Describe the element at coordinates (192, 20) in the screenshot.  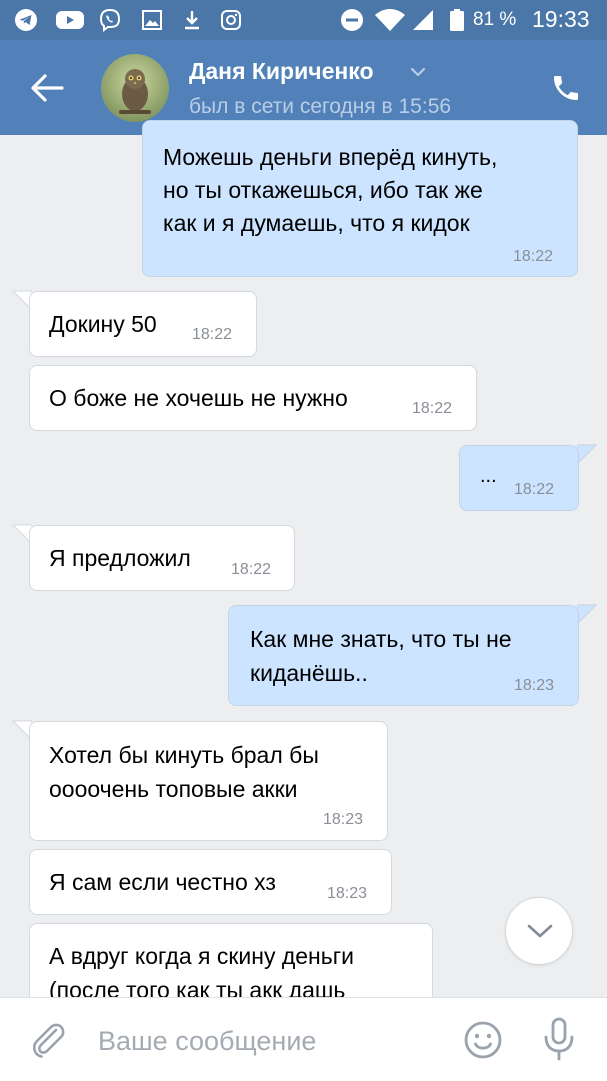
I see `download-icon` at that location.